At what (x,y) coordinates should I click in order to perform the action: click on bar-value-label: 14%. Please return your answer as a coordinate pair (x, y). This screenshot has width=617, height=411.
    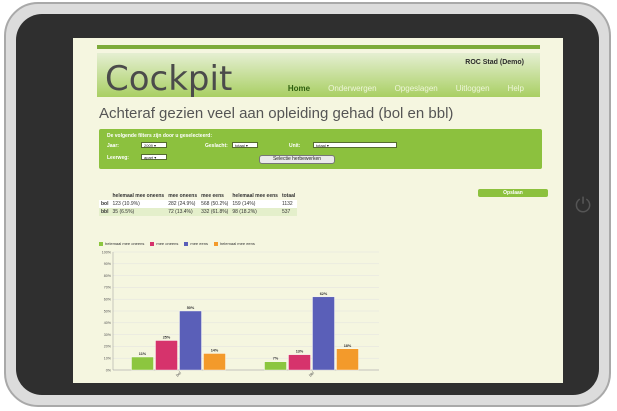
    Looking at the image, I should click on (215, 350).